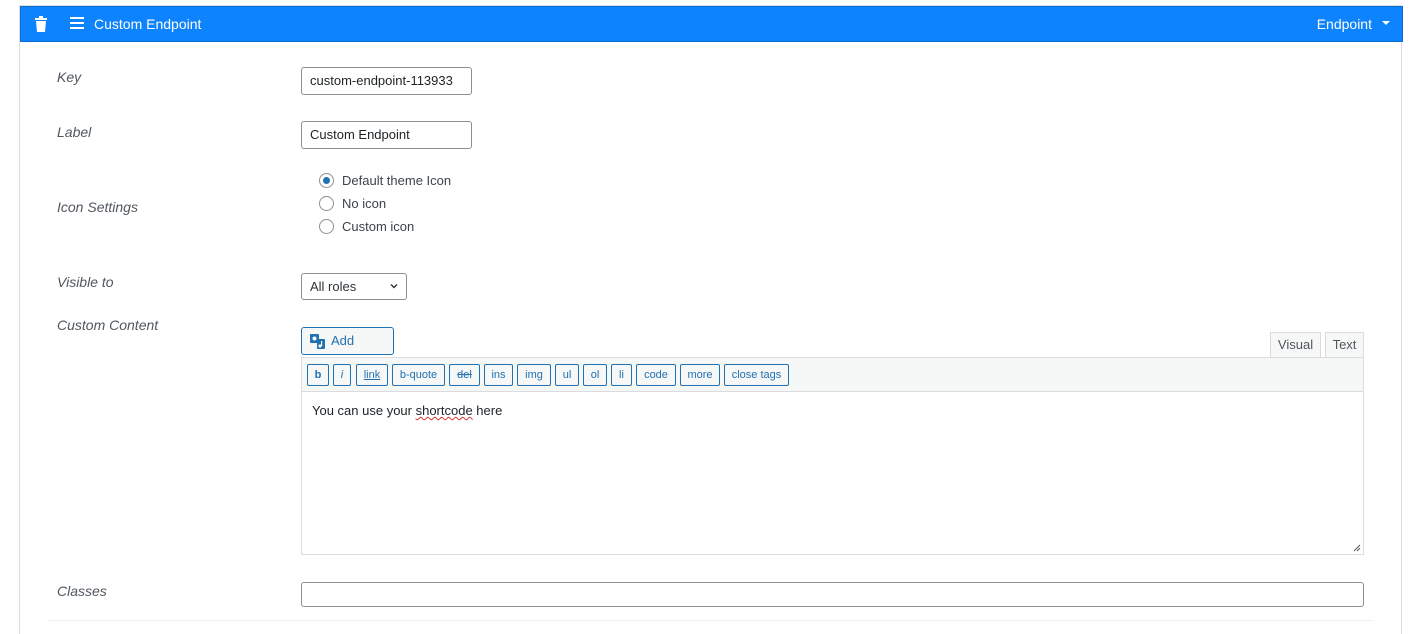 The image size is (1417, 634). What do you see at coordinates (394, 286) in the screenshot?
I see `chevron-down-icon` at bounding box center [394, 286].